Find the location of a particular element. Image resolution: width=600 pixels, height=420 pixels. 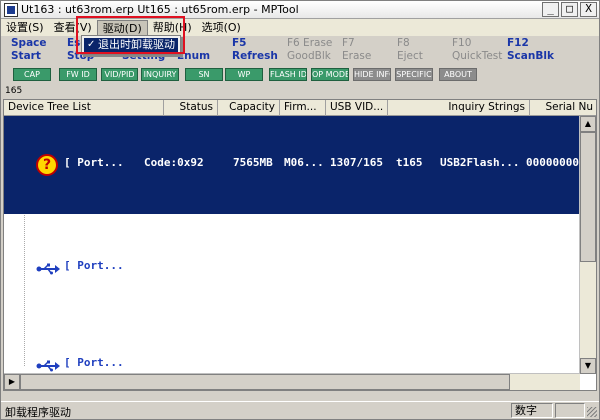

filter-fwid-button: FW ID is located at coordinates (78, 74).